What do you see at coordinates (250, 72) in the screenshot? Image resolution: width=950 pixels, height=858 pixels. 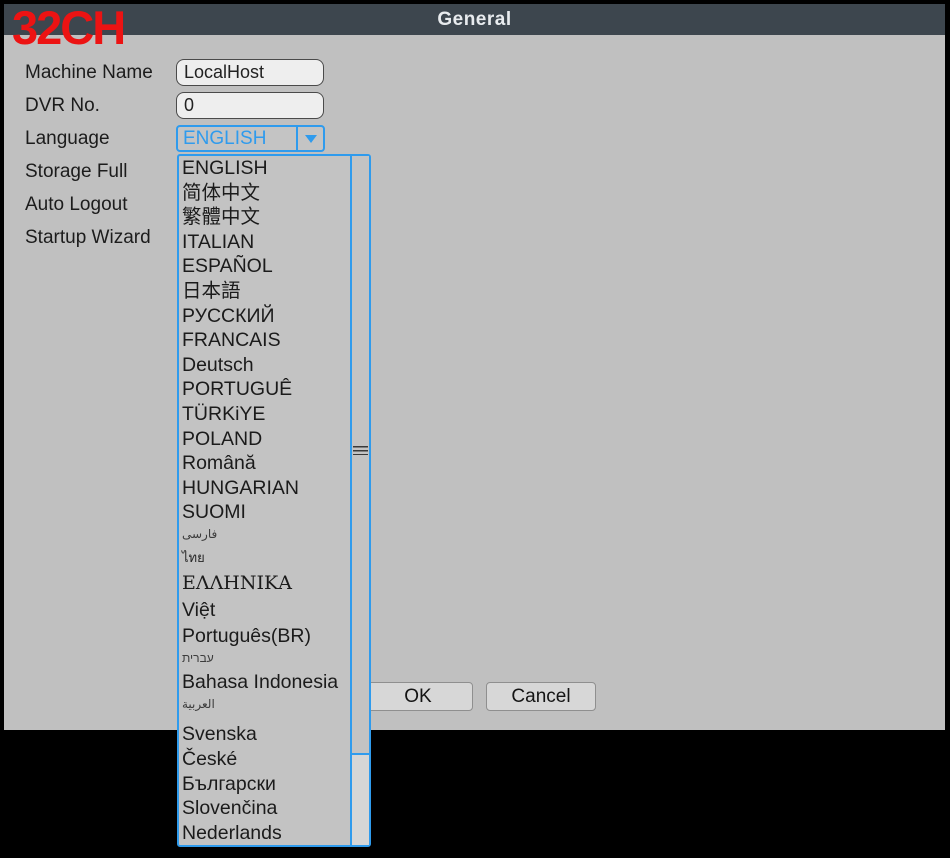 I see `machine-name-input` at bounding box center [250, 72].